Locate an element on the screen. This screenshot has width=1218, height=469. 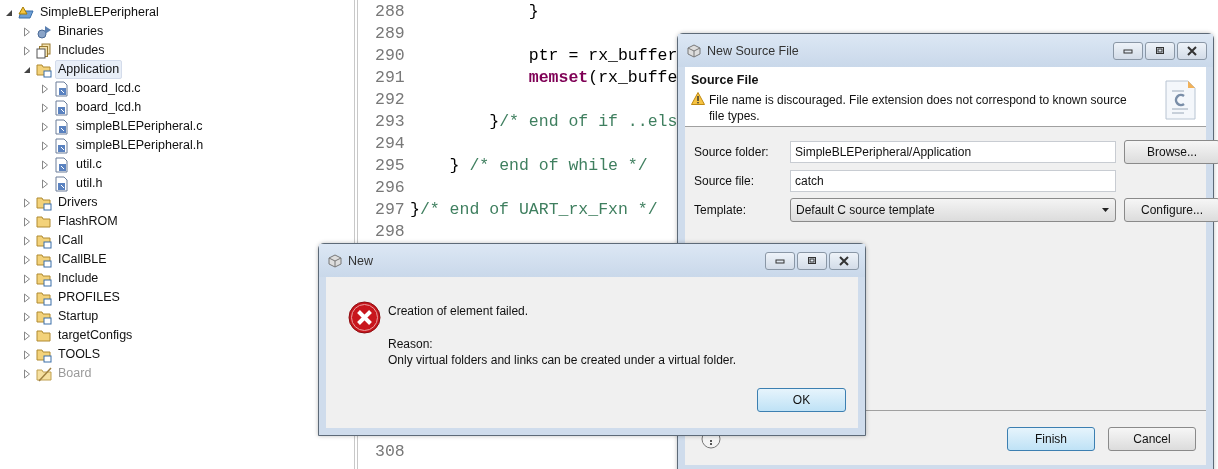
tree-item: Binaries is located at coordinates (81, 31).